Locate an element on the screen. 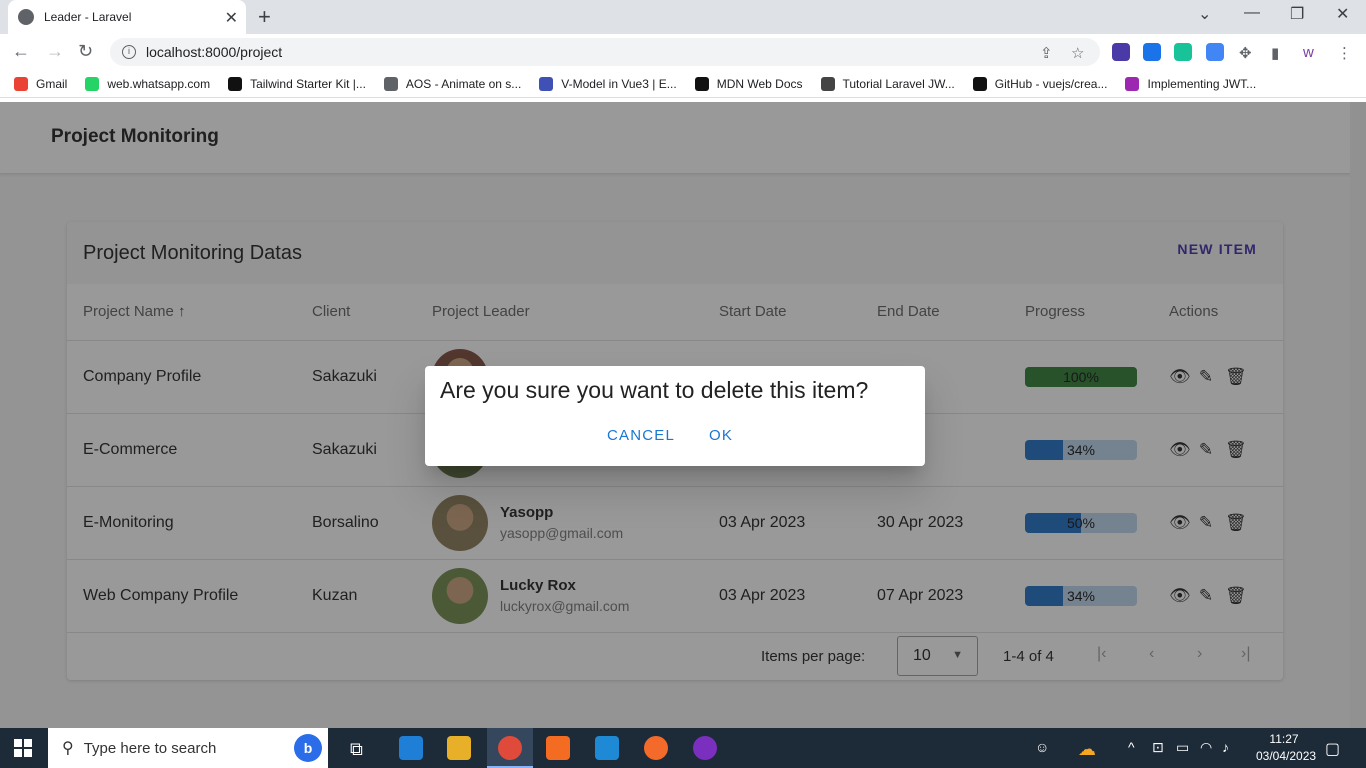 Image resolution: width=1366 pixels, height=768 pixels. file-explorer-icon is located at coordinates (459, 748).